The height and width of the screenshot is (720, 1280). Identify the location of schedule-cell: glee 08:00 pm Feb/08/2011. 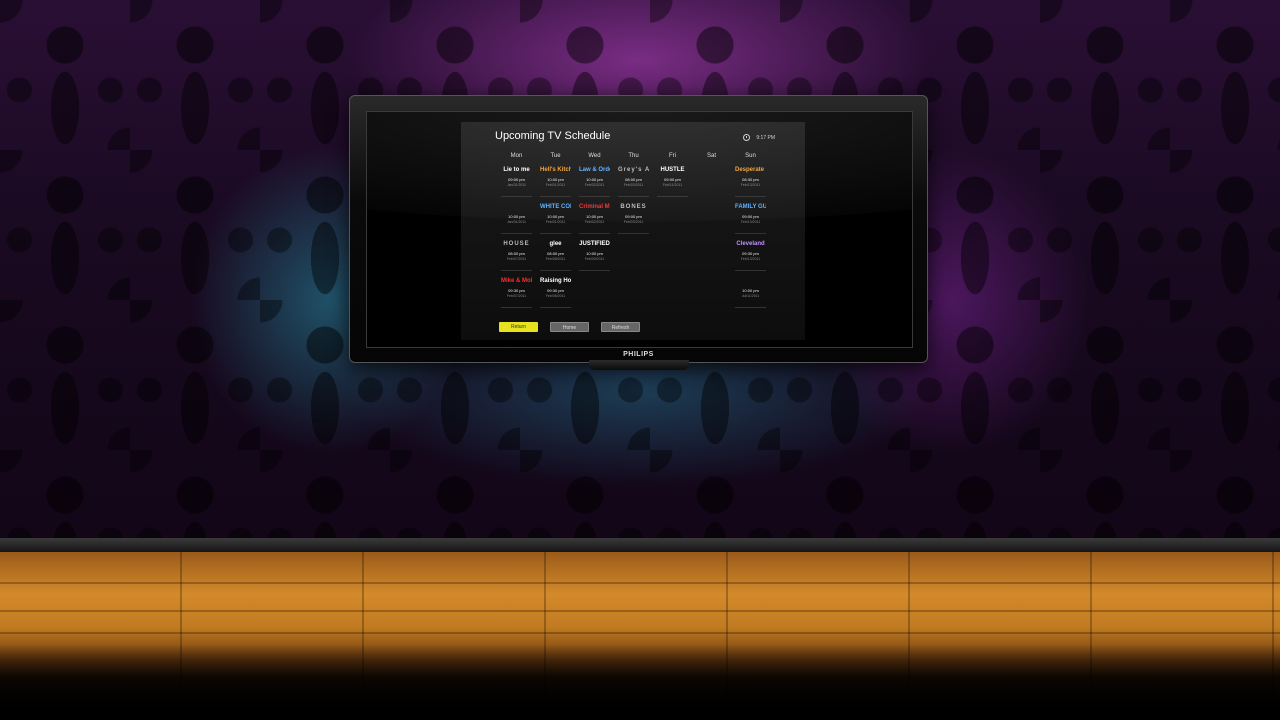
(555, 254).